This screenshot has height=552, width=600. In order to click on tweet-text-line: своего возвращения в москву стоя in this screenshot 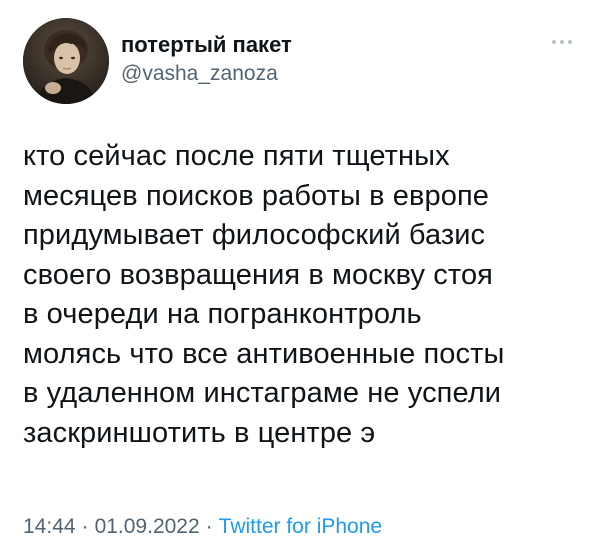, I will do `click(258, 274)`.